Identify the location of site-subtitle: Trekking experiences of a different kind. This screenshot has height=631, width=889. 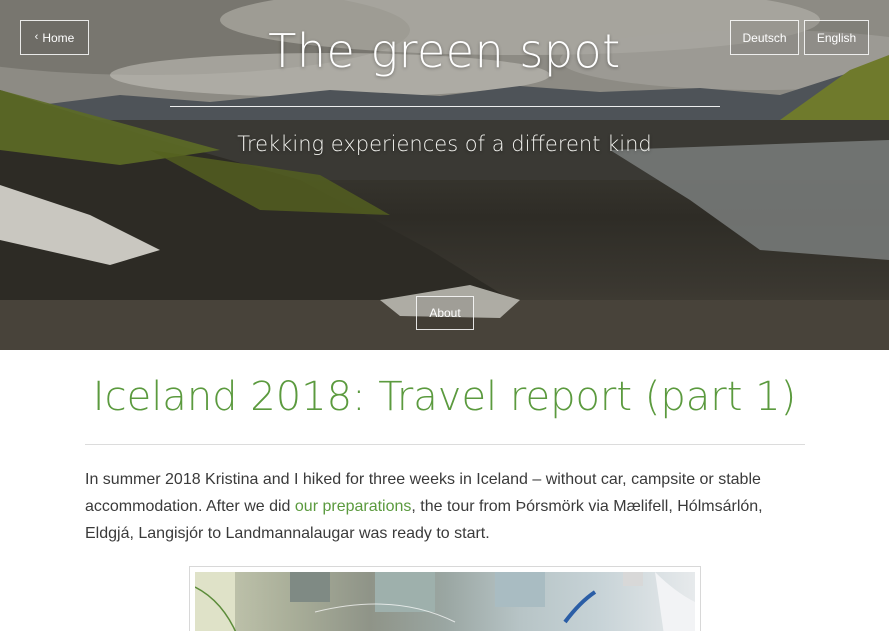
(444, 144).